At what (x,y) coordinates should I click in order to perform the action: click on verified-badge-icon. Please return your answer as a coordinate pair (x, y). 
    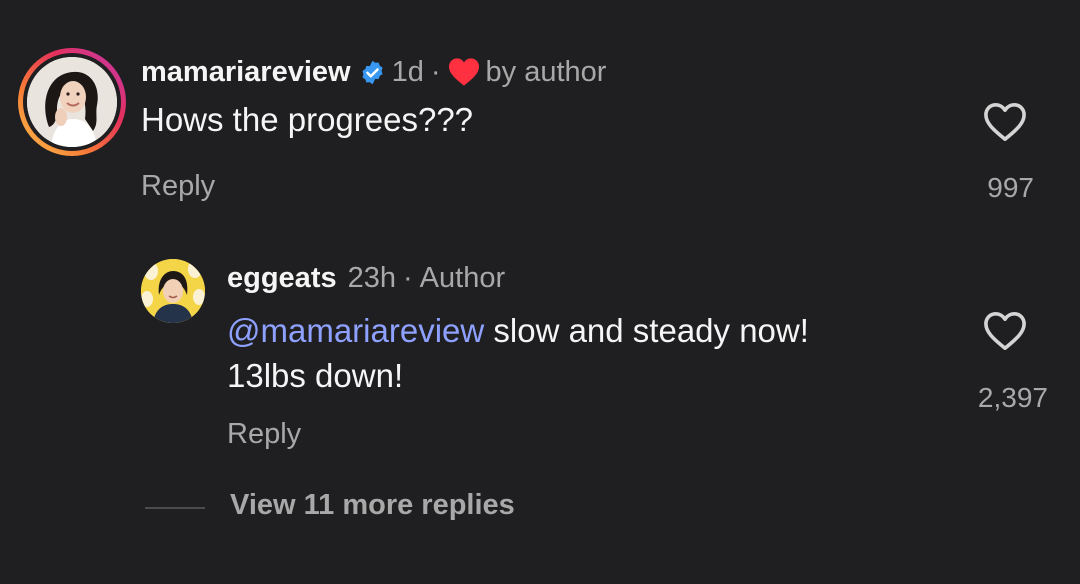
    Looking at the image, I should click on (372, 72).